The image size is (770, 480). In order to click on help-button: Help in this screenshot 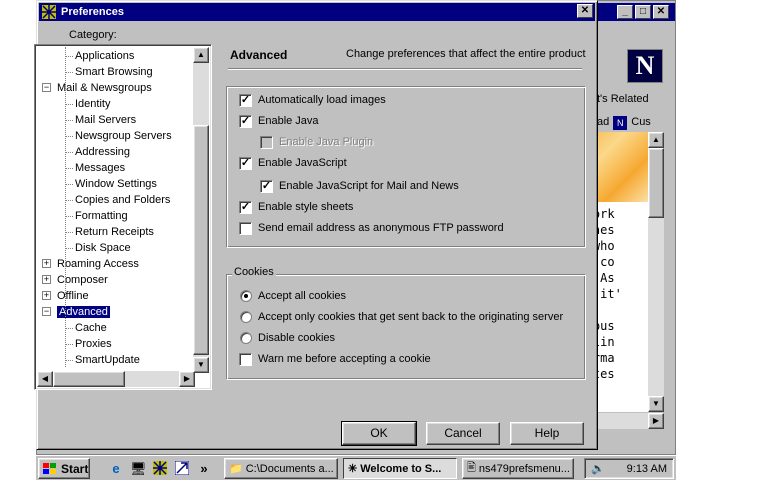, I will do `click(547, 433)`.